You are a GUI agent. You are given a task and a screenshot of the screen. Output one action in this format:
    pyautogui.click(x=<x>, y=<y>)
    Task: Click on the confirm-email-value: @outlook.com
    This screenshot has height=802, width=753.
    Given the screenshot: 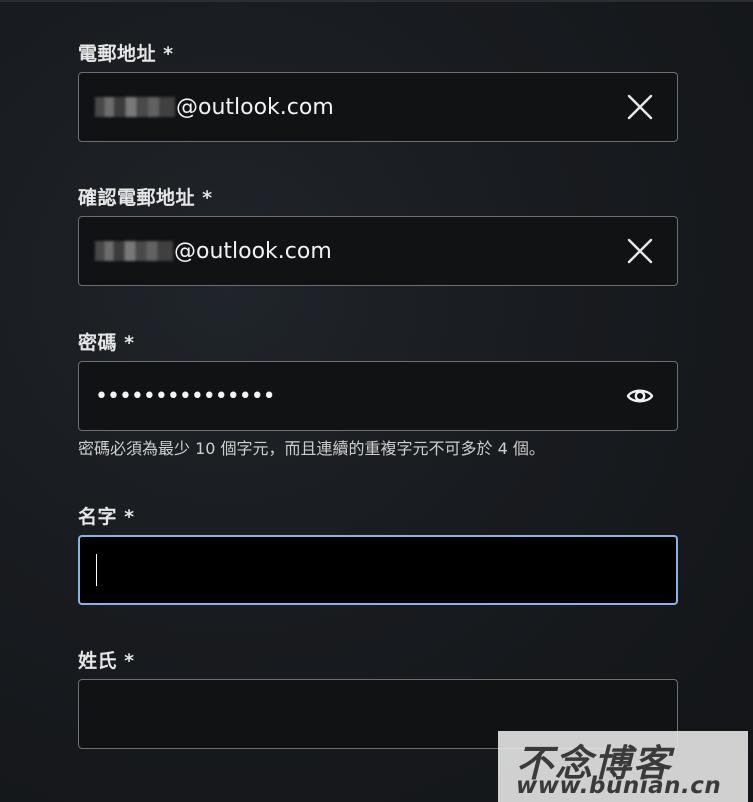 What is the action you would take?
    pyautogui.click(x=213, y=251)
    